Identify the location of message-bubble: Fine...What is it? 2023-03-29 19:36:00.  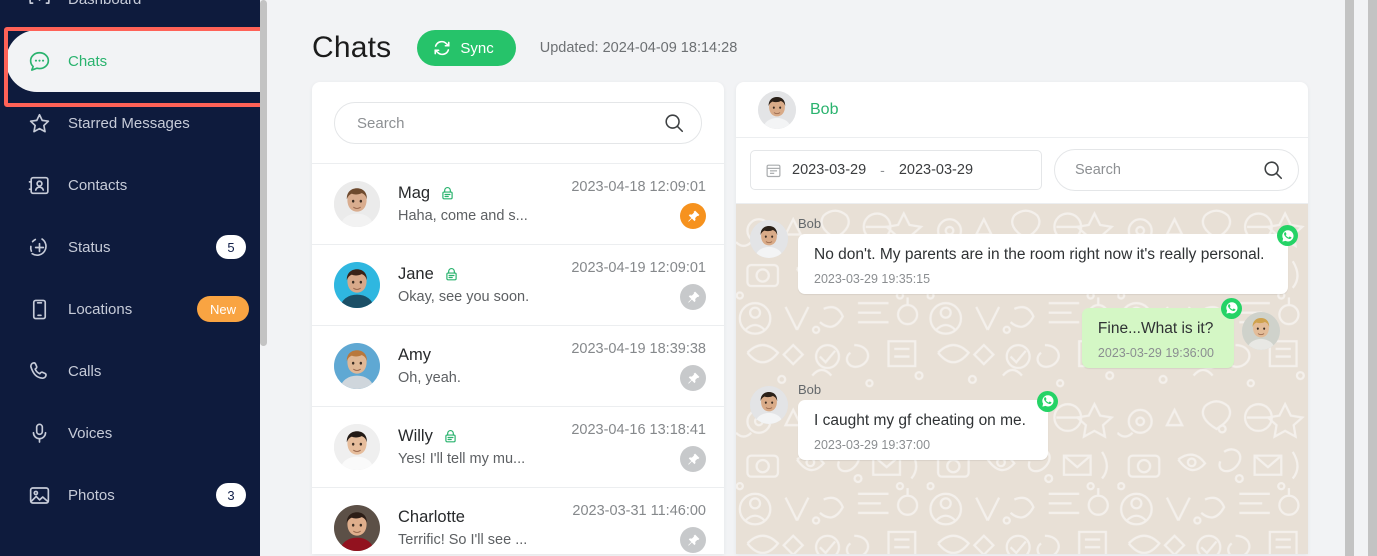
(1161, 332).